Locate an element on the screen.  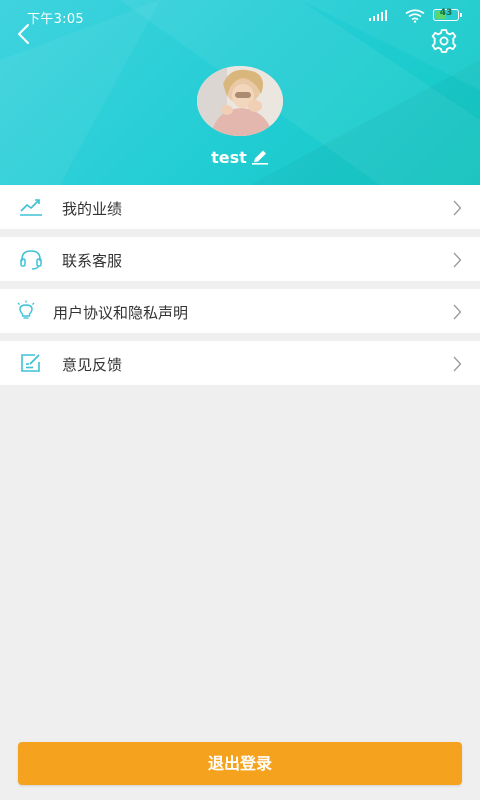
wifi-icon is located at coordinates (415, 16).